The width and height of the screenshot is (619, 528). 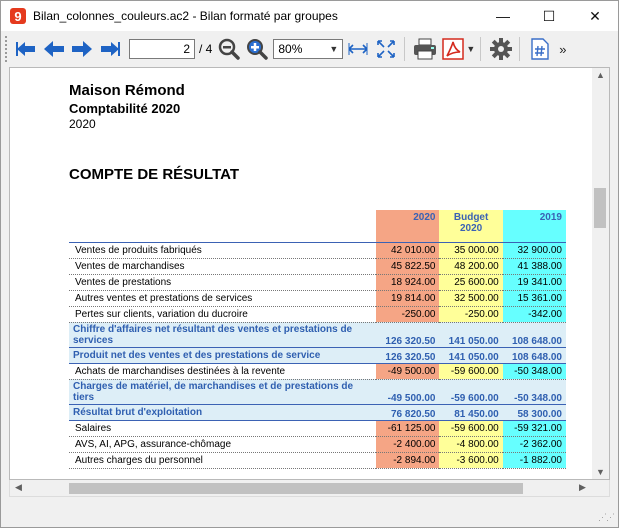 What do you see at coordinates (606, 517) in the screenshot?
I see `resize-grip-icon: ⋰⋰` at bounding box center [606, 517].